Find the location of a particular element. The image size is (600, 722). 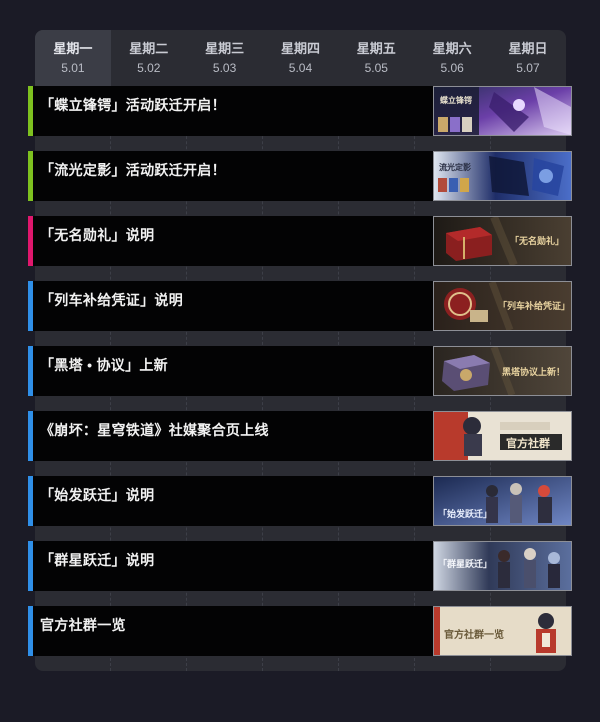

event-row: 「无名勋礼」说明 「无名勋礼」 is located at coordinates (300, 241).